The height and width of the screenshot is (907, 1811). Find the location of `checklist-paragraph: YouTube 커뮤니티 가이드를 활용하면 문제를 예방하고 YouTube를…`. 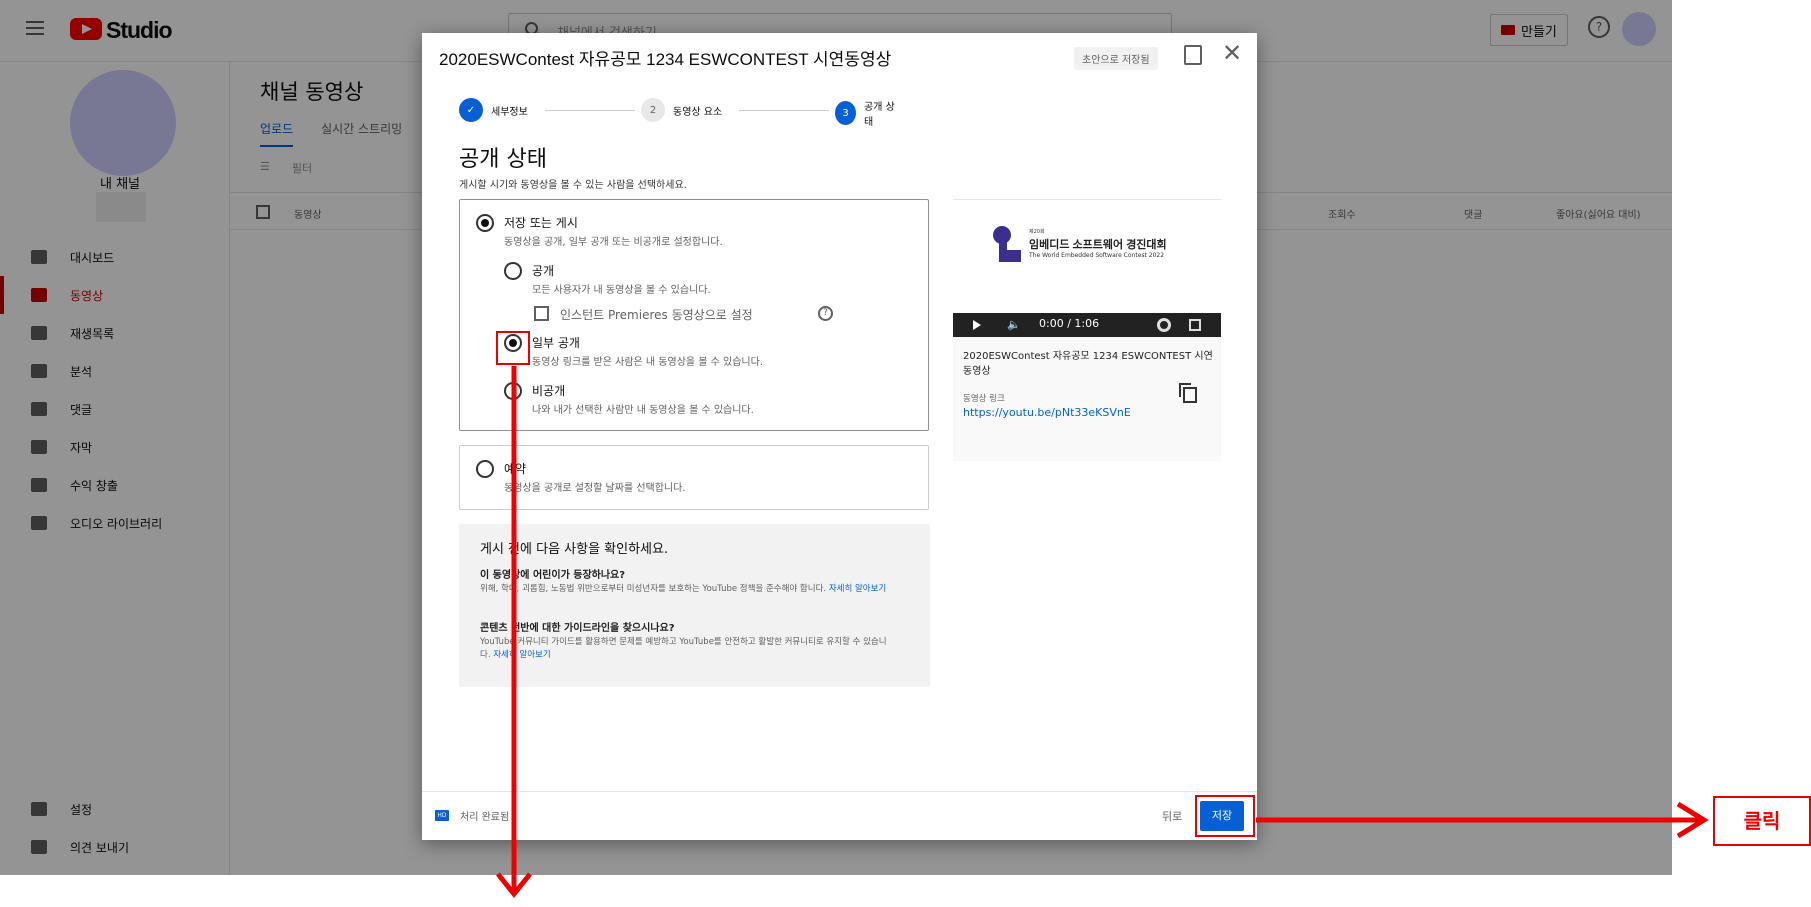

checklist-paragraph: YouTube 커뮤니티 가이드를 활용하면 문제를 예방하고 YouTube를… is located at coordinates (685, 649).